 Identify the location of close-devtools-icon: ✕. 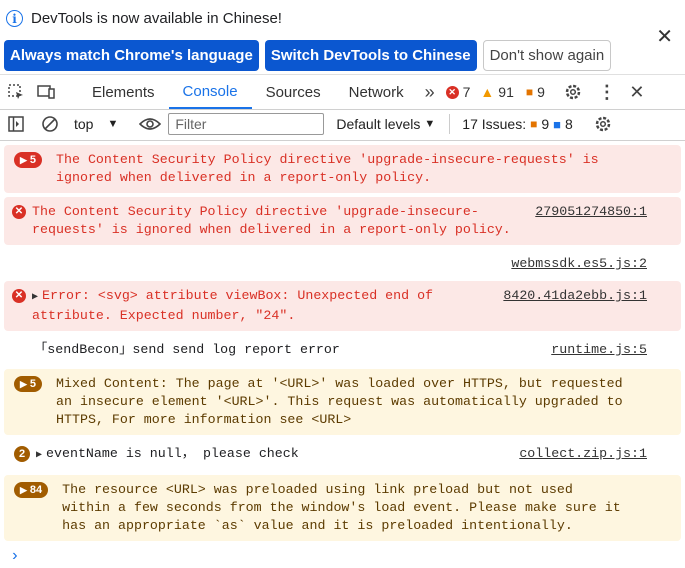
(637, 92).